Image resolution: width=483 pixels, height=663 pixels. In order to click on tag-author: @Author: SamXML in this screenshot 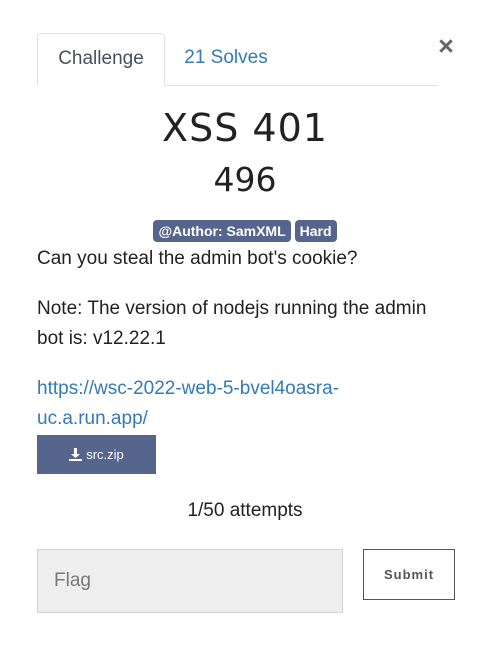, I will do `click(222, 231)`.